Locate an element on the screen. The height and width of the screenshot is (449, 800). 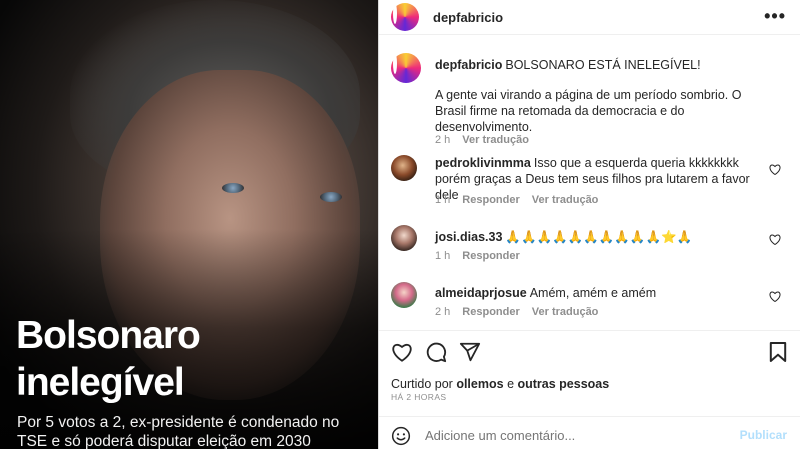
portrait-eye-left is located at coordinates (233, 188).